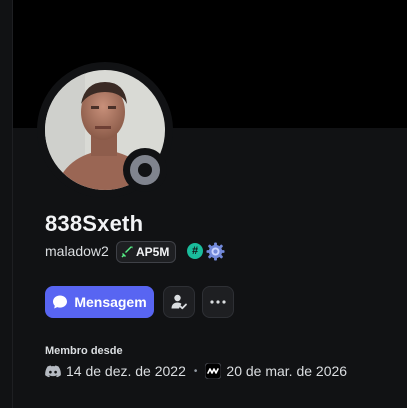 The image size is (407, 408). I want to click on friend-action-button, so click(179, 302).